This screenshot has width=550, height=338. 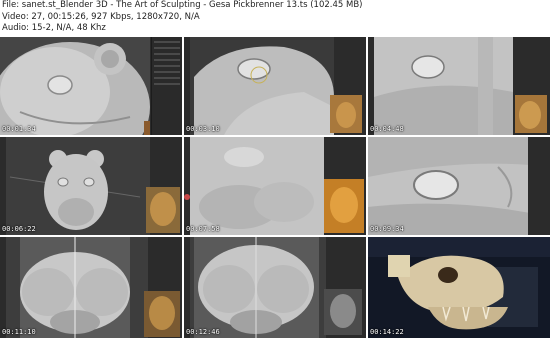 I want to click on thumbnail-6: 00:09:34, so click(x=459, y=186).